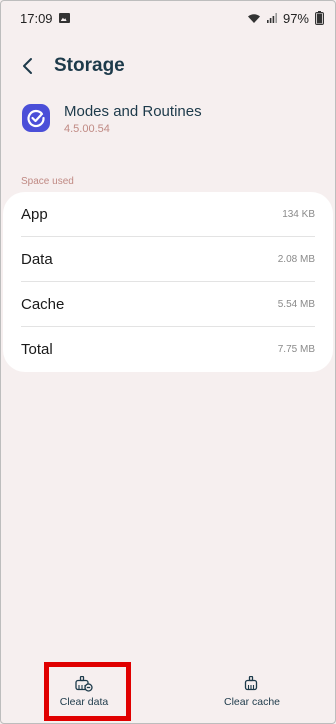  What do you see at coordinates (252, 692) in the screenshot?
I see `clear-cache-button: Clear cache` at bounding box center [252, 692].